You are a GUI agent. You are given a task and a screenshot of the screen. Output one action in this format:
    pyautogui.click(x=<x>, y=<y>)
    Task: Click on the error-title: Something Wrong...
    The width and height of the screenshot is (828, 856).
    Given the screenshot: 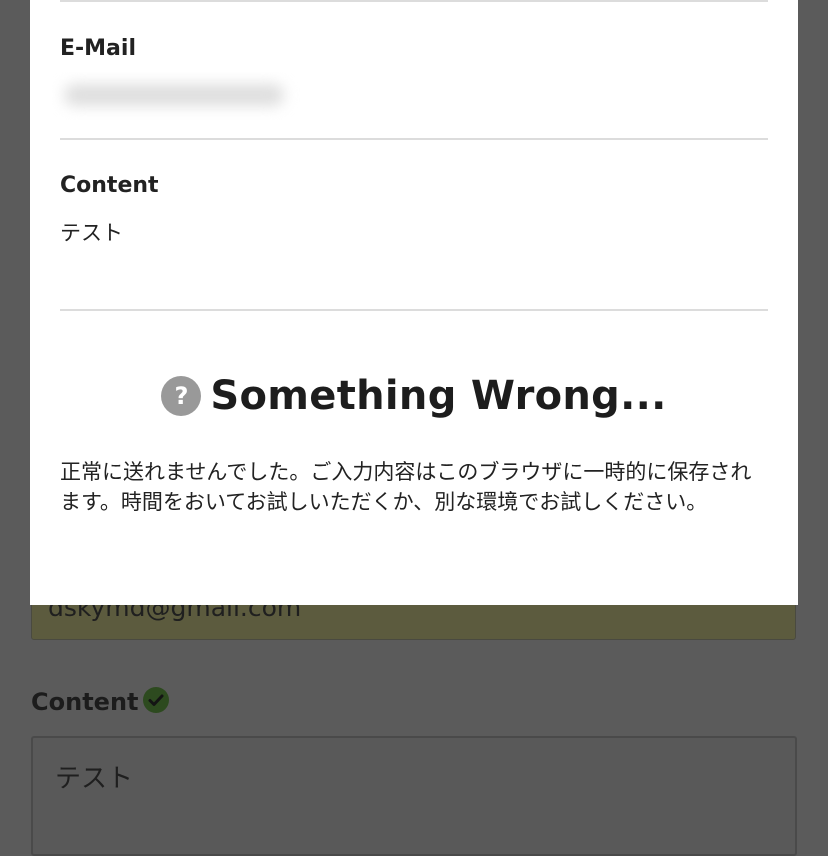 What is the action you would take?
    pyautogui.click(x=438, y=396)
    